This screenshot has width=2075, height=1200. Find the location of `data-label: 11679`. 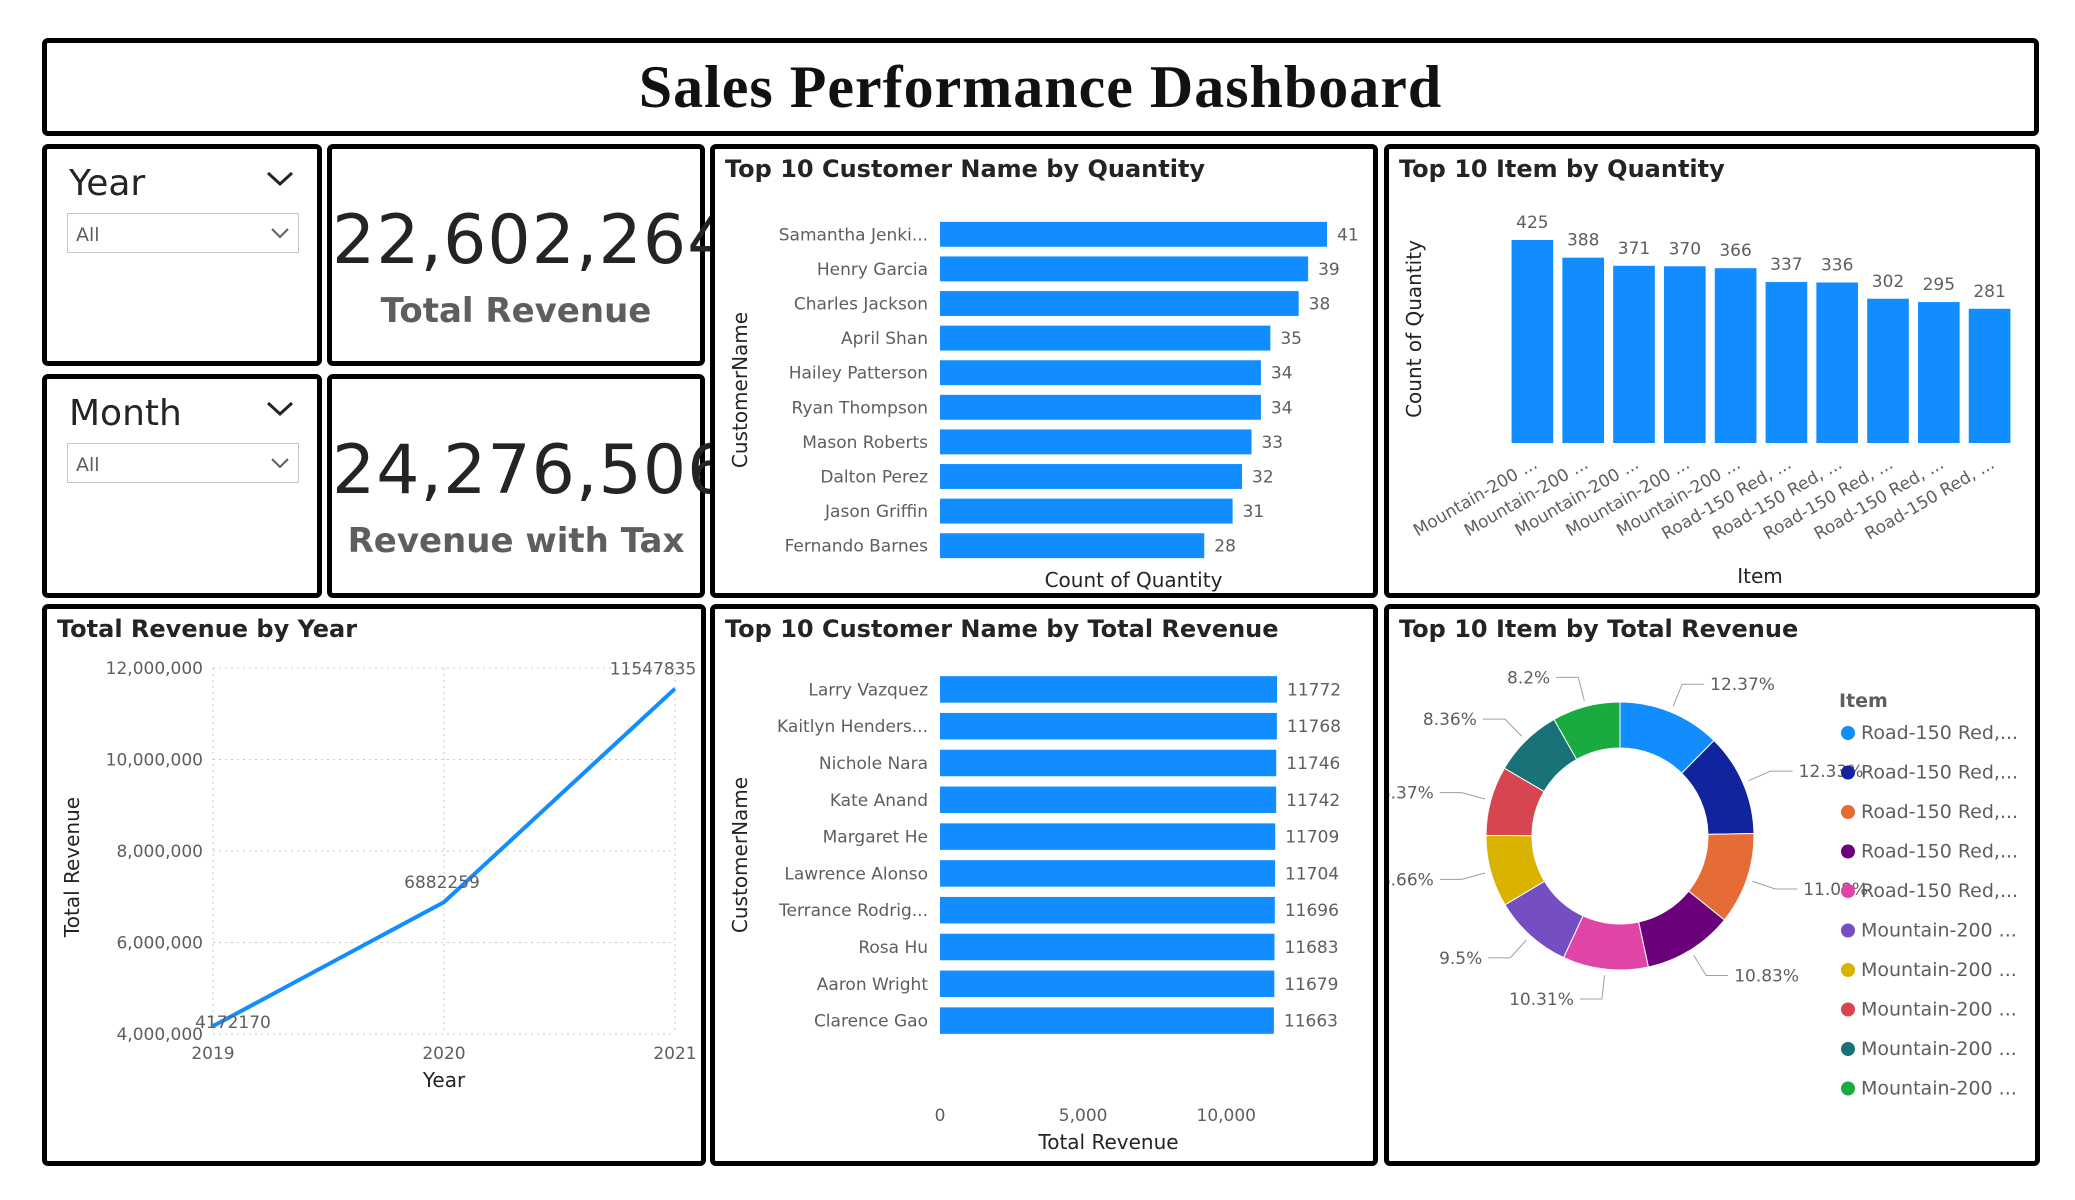

data-label: 11679 is located at coordinates (1311, 985).